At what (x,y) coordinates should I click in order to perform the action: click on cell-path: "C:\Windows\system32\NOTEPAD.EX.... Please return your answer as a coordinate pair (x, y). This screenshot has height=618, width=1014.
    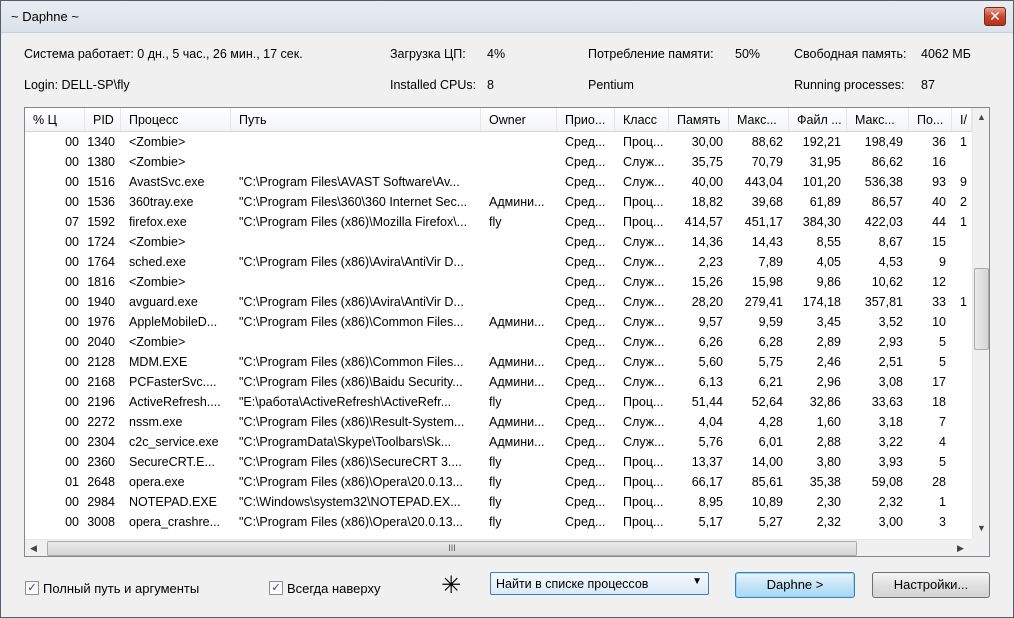
    Looking at the image, I should click on (350, 502).